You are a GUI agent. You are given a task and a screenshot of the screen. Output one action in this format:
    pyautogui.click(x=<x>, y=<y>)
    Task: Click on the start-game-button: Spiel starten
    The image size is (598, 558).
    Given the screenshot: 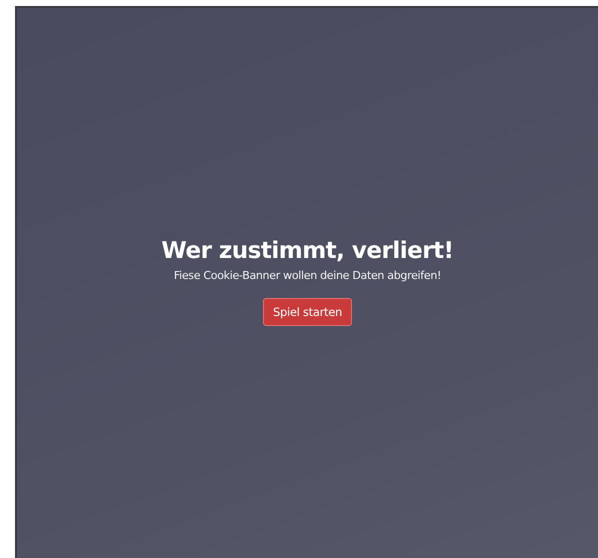 What is the action you would take?
    pyautogui.click(x=307, y=312)
    